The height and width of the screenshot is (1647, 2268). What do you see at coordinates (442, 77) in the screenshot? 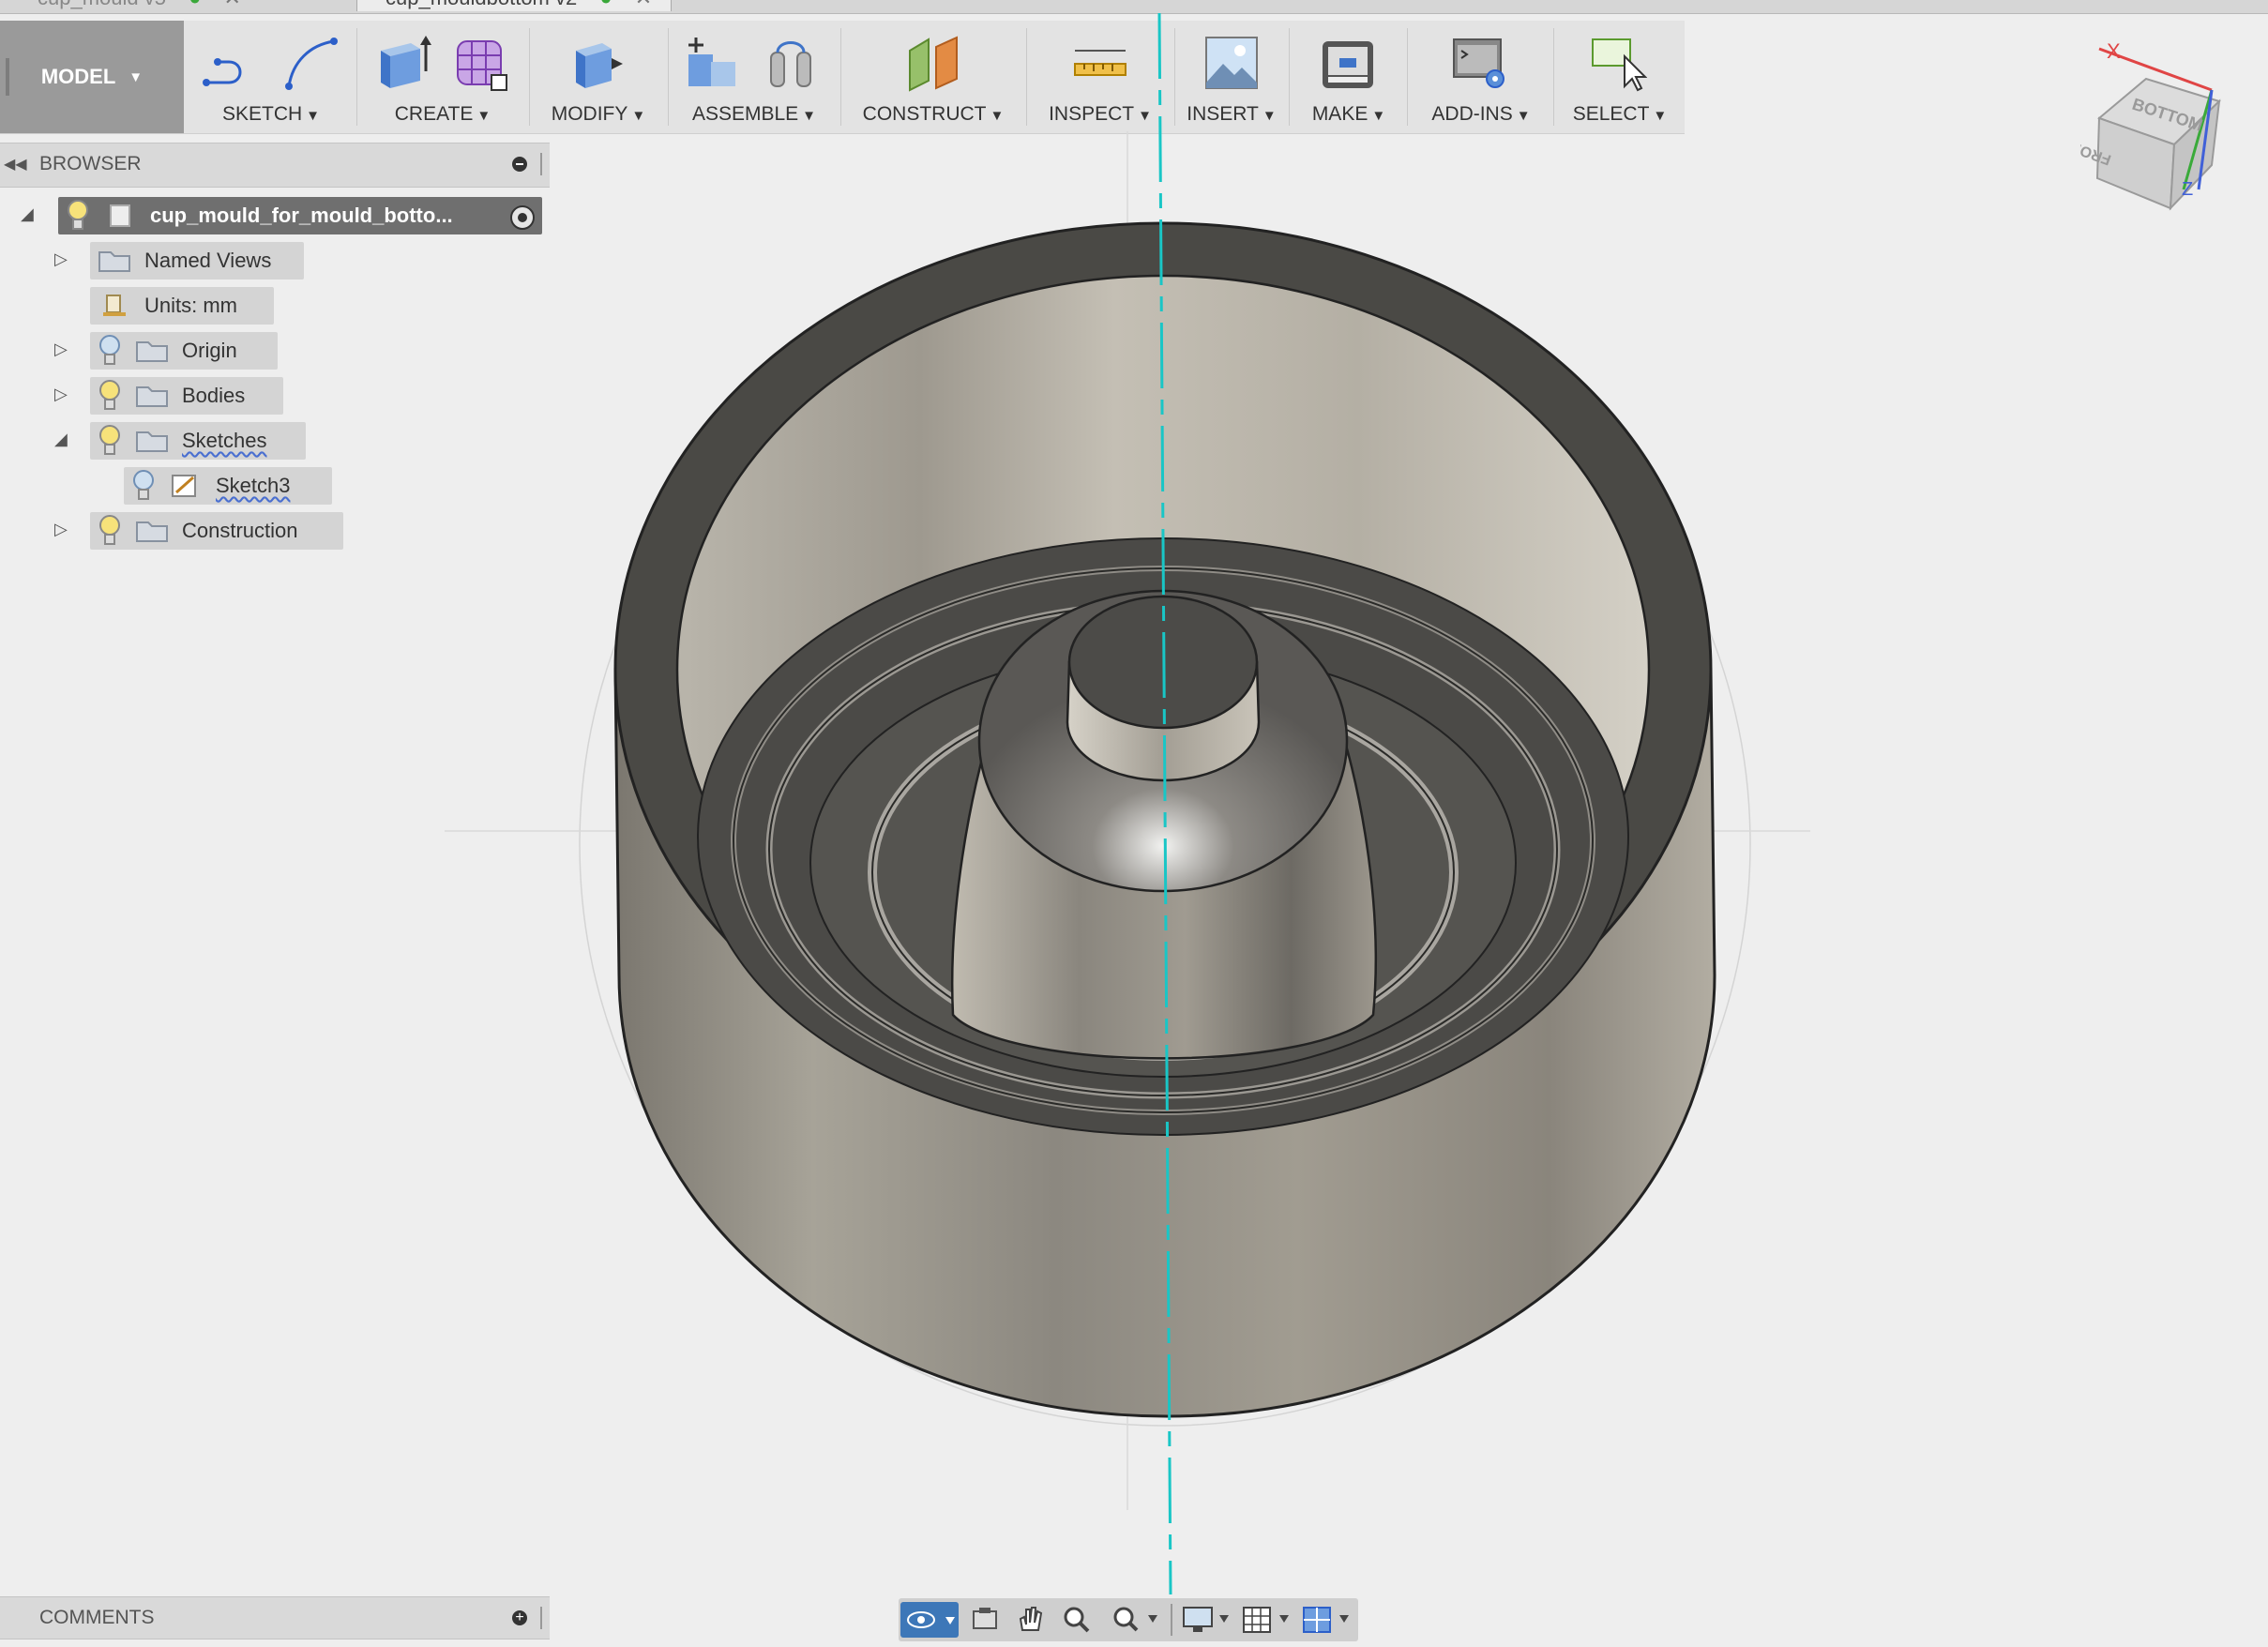
I see `create-menu: CREATE ▼` at bounding box center [442, 77].